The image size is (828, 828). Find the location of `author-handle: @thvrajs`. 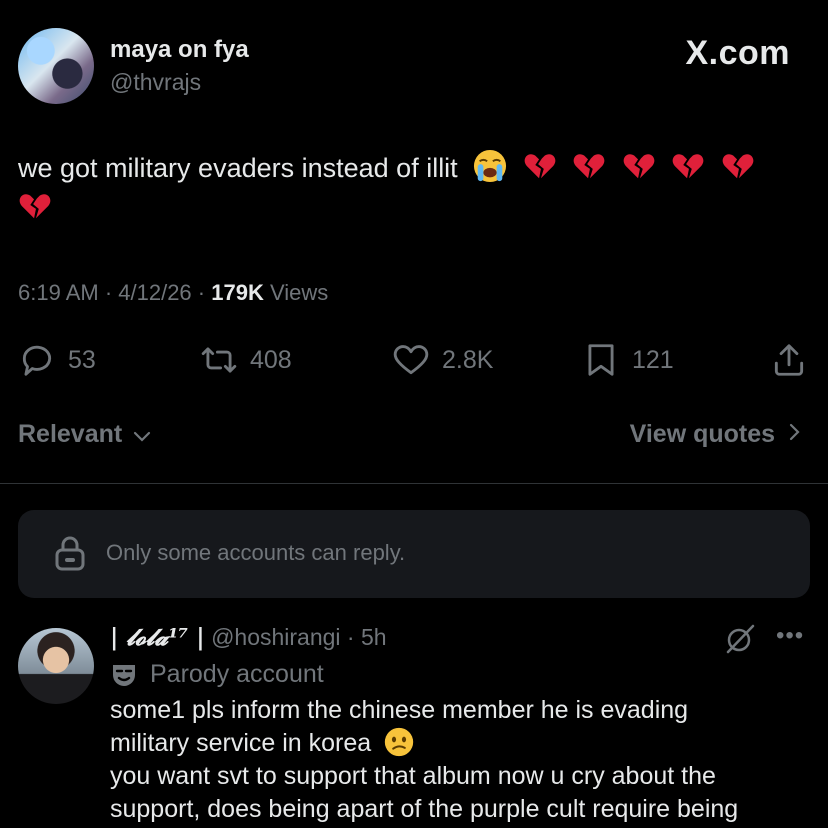

author-handle: @thvrajs is located at coordinates (155, 82).